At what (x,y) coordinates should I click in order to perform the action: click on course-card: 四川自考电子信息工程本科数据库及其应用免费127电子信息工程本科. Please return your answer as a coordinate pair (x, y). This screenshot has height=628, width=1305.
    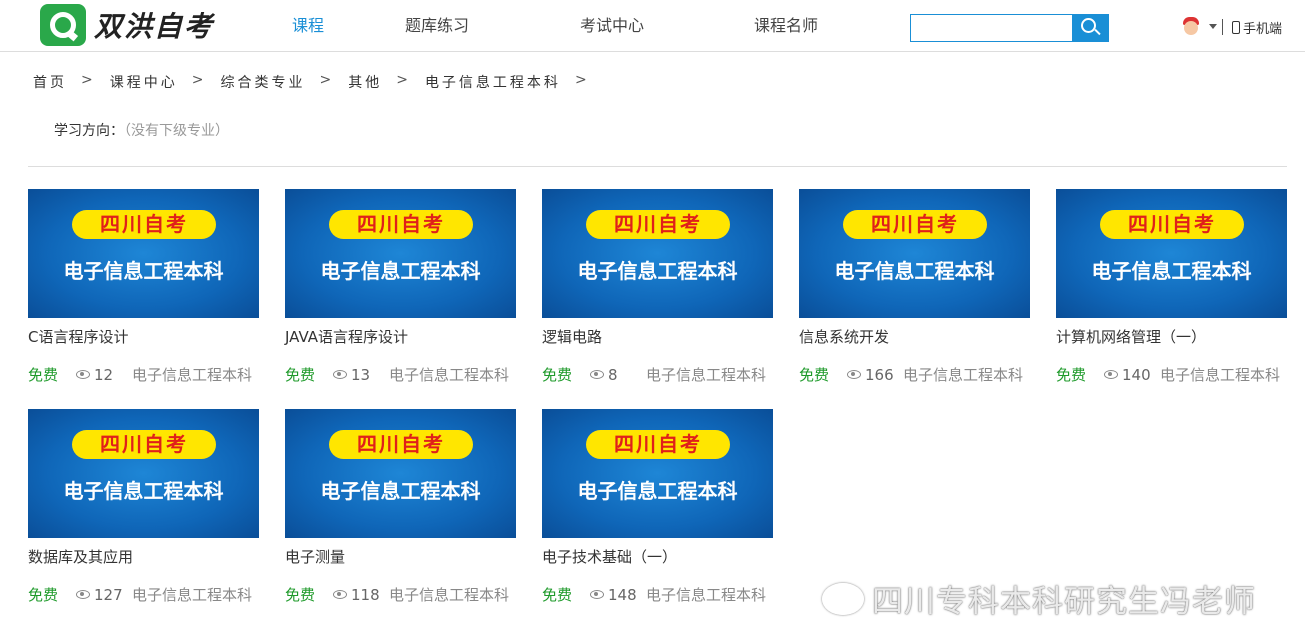
    Looking at the image, I should click on (143, 507).